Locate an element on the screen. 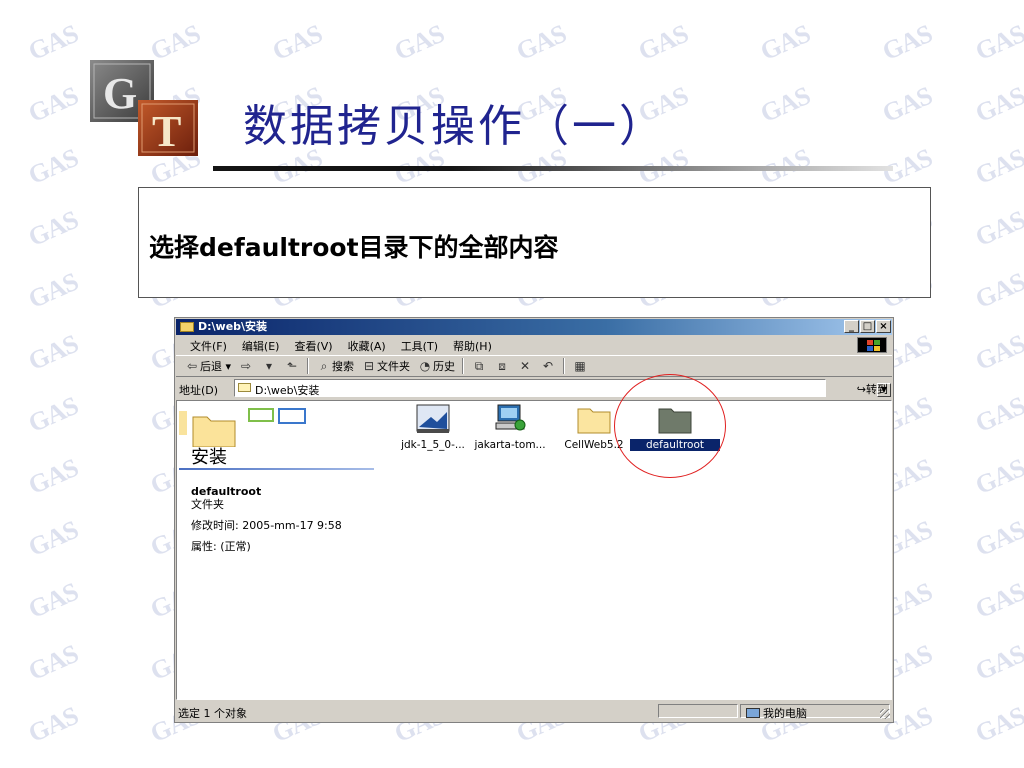  title-underline is located at coordinates (553, 168).